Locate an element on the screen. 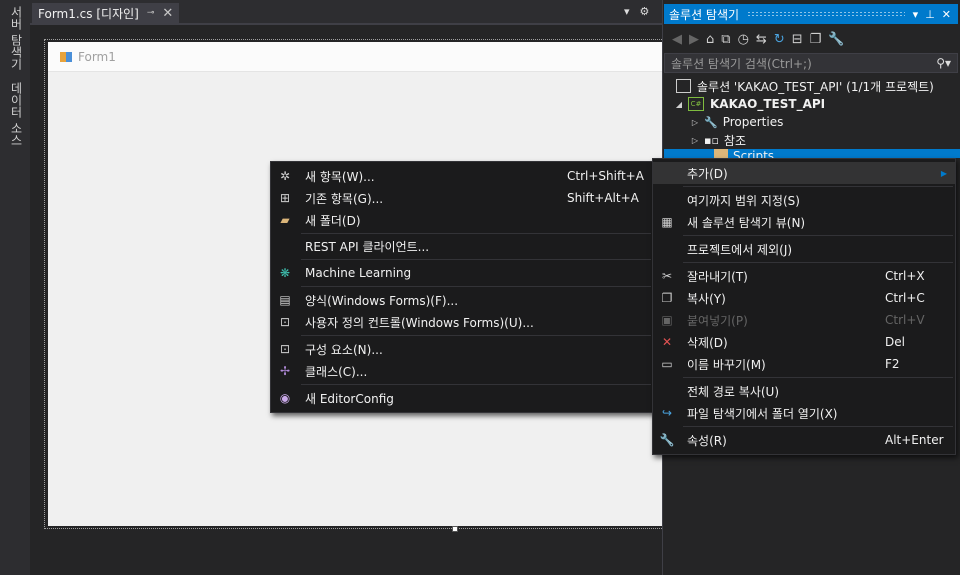  switch-views-icon: ⧉ is located at coordinates (725, 39).